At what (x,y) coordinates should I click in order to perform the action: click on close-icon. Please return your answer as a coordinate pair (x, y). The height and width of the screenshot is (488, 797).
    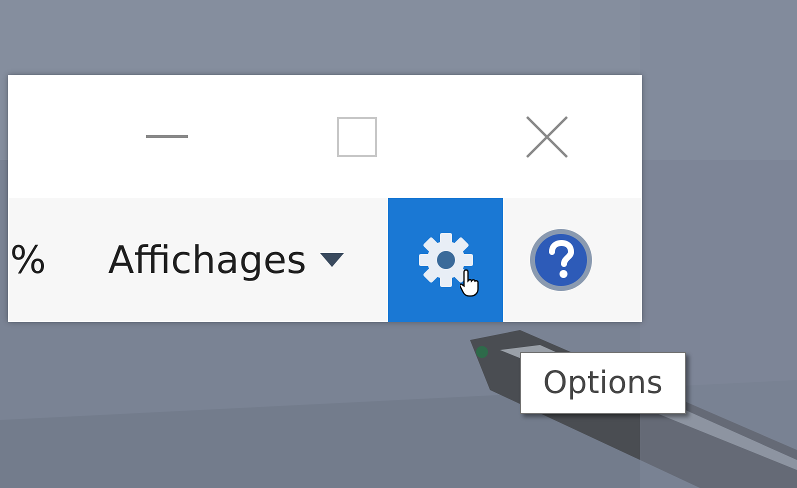
    Looking at the image, I should click on (547, 136).